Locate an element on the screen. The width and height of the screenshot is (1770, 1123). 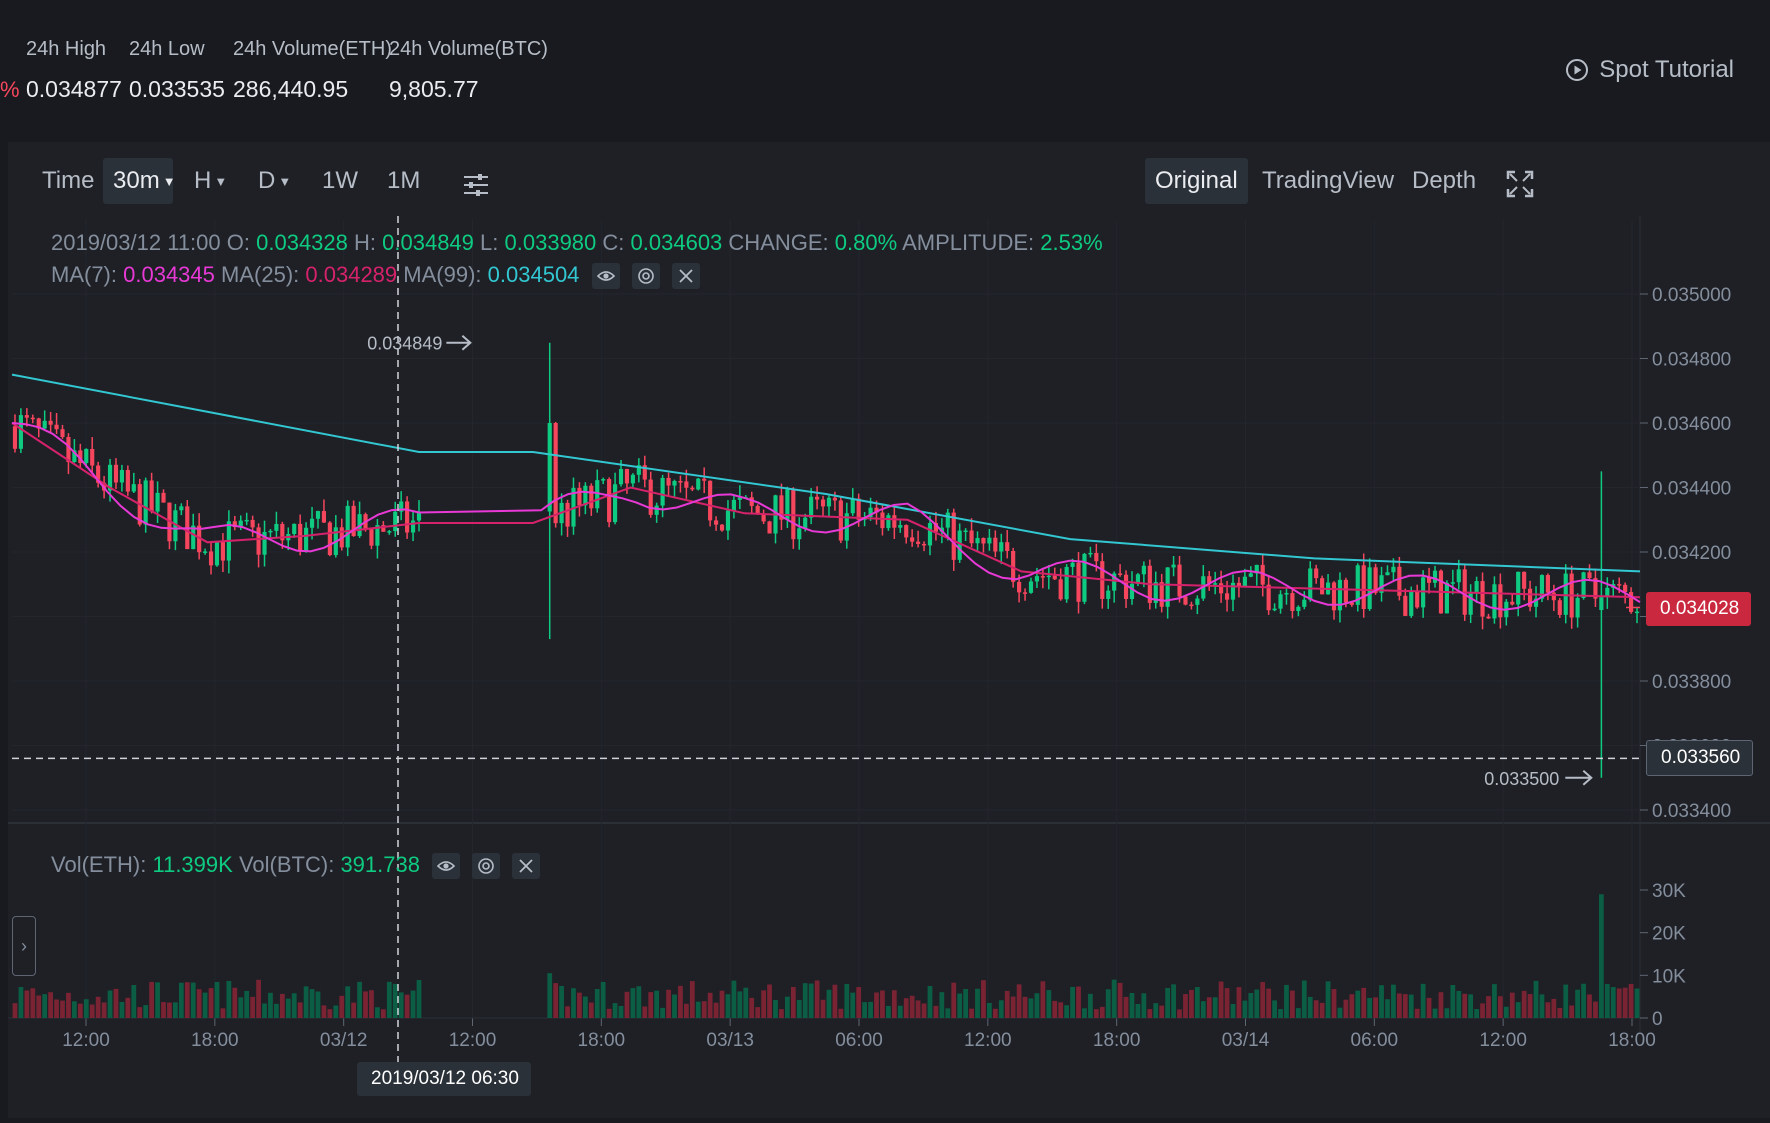
remove-volume-button is located at coordinates (526, 866).